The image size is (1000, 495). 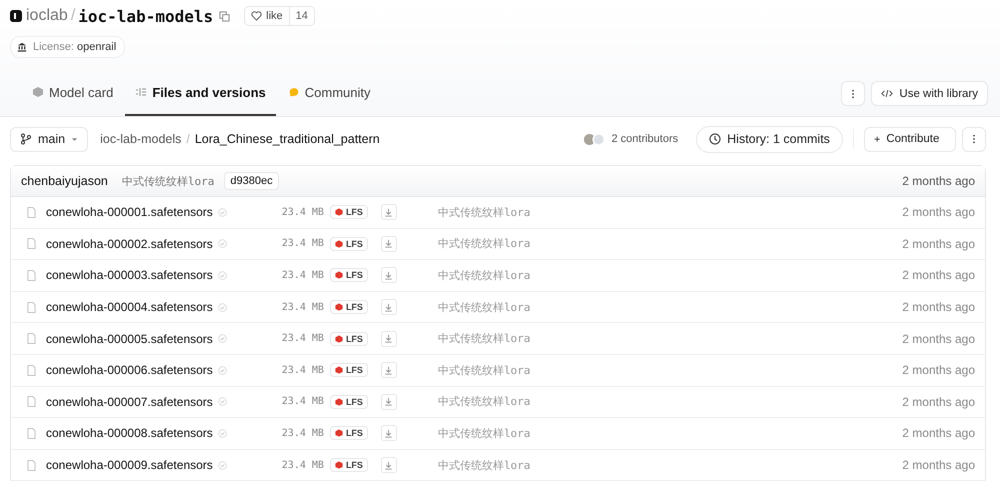 What do you see at coordinates (224, 16) in the screenshot?
I see `copy-icon` at bounding box center [224, 16].